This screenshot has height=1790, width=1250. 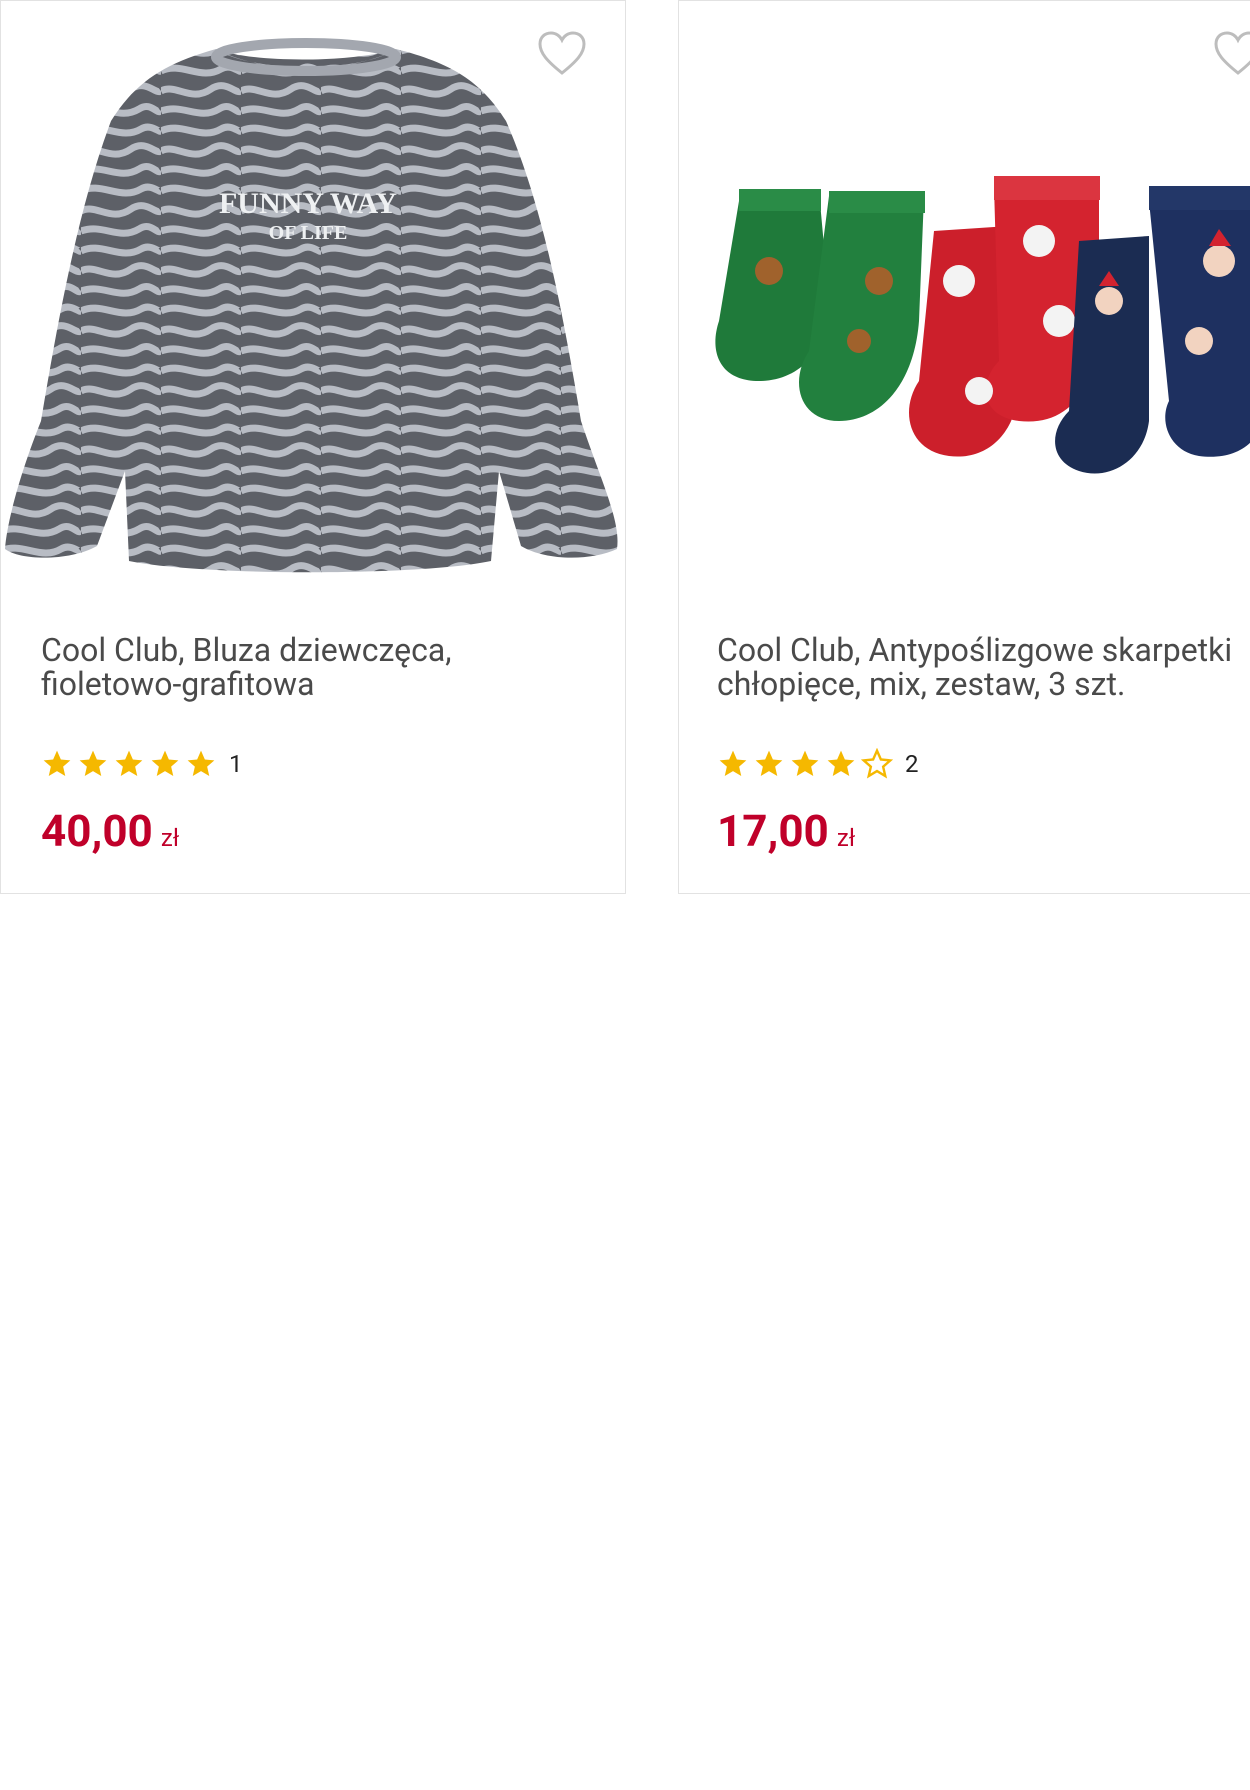 I want to click on product-rating: 2, so click(x=818, y=764).